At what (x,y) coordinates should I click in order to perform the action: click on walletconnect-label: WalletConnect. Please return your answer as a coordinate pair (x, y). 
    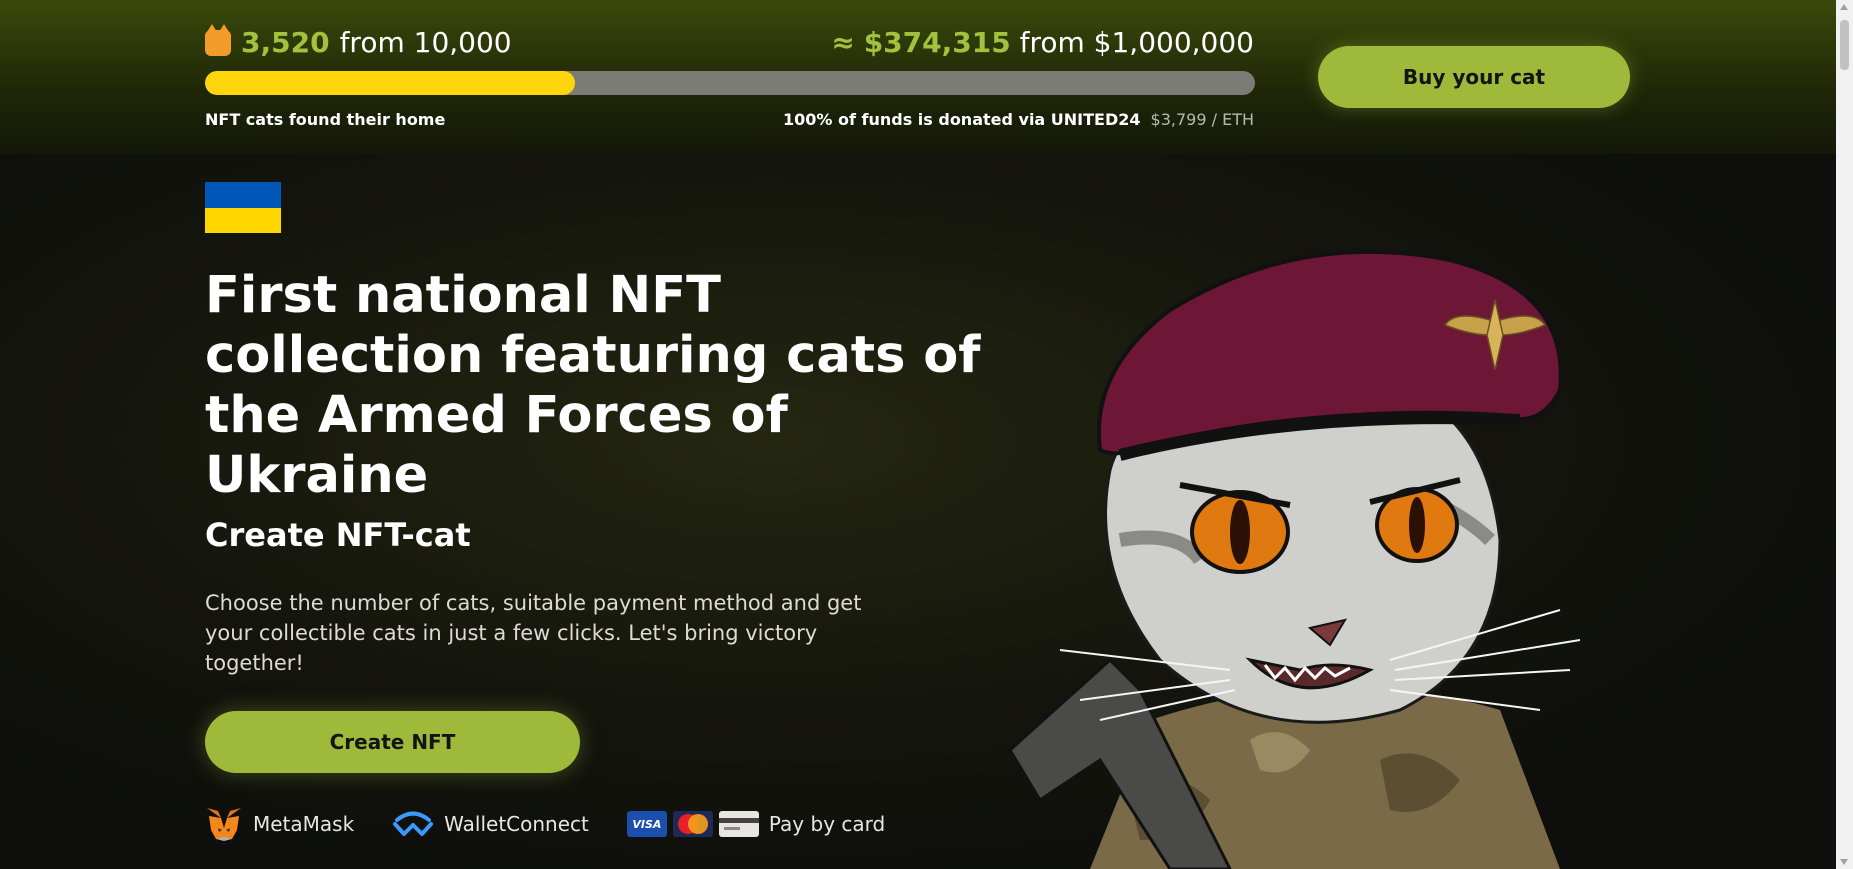
    Looking at the image, I should click on (516, 824).